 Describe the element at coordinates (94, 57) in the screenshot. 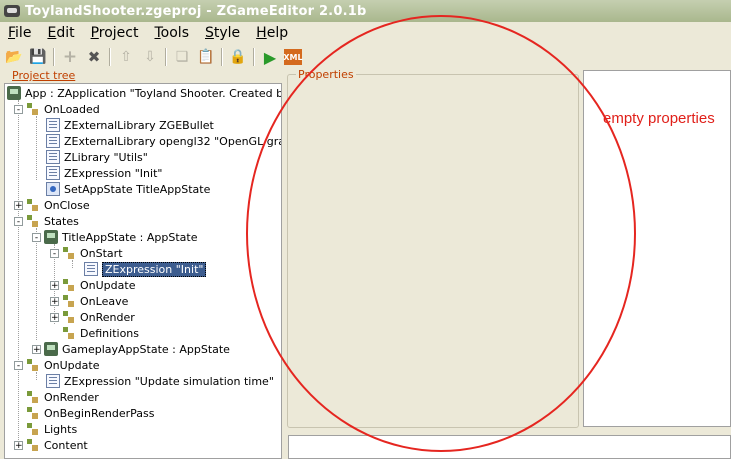

I see `delete-icon: ✖` at that location.